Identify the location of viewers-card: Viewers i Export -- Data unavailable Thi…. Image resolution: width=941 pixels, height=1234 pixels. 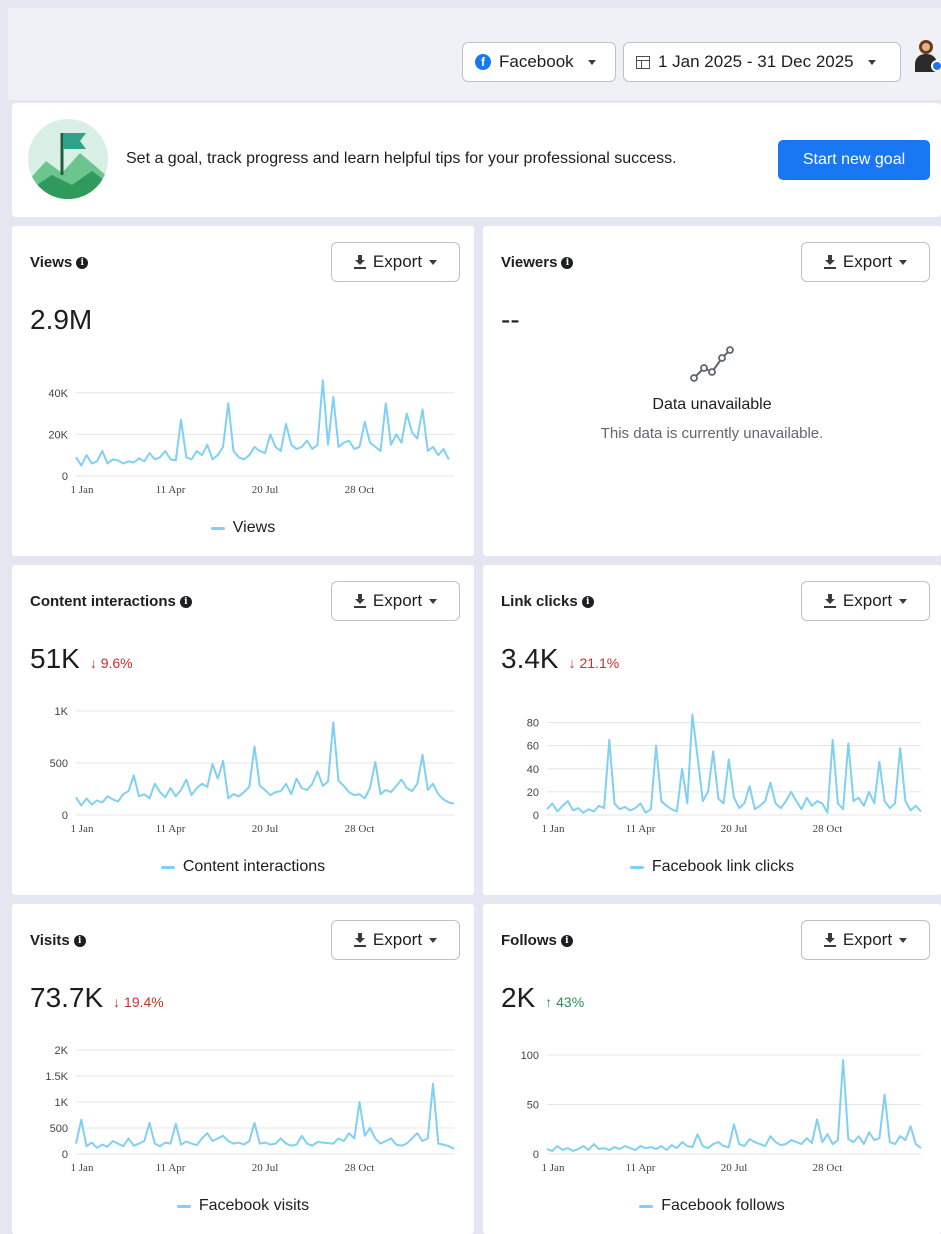
(712, 391).